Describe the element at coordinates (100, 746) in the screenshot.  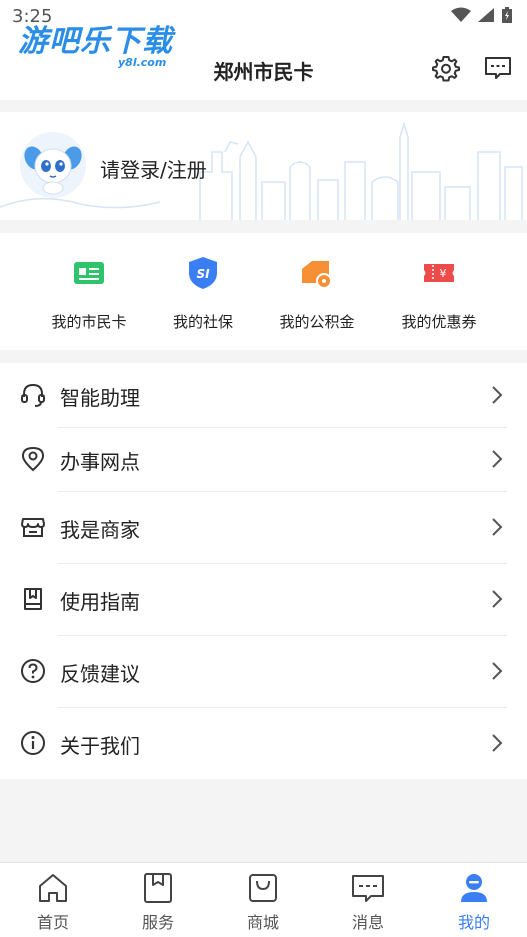
I see `menu-item-label: 关于我们` at that location.